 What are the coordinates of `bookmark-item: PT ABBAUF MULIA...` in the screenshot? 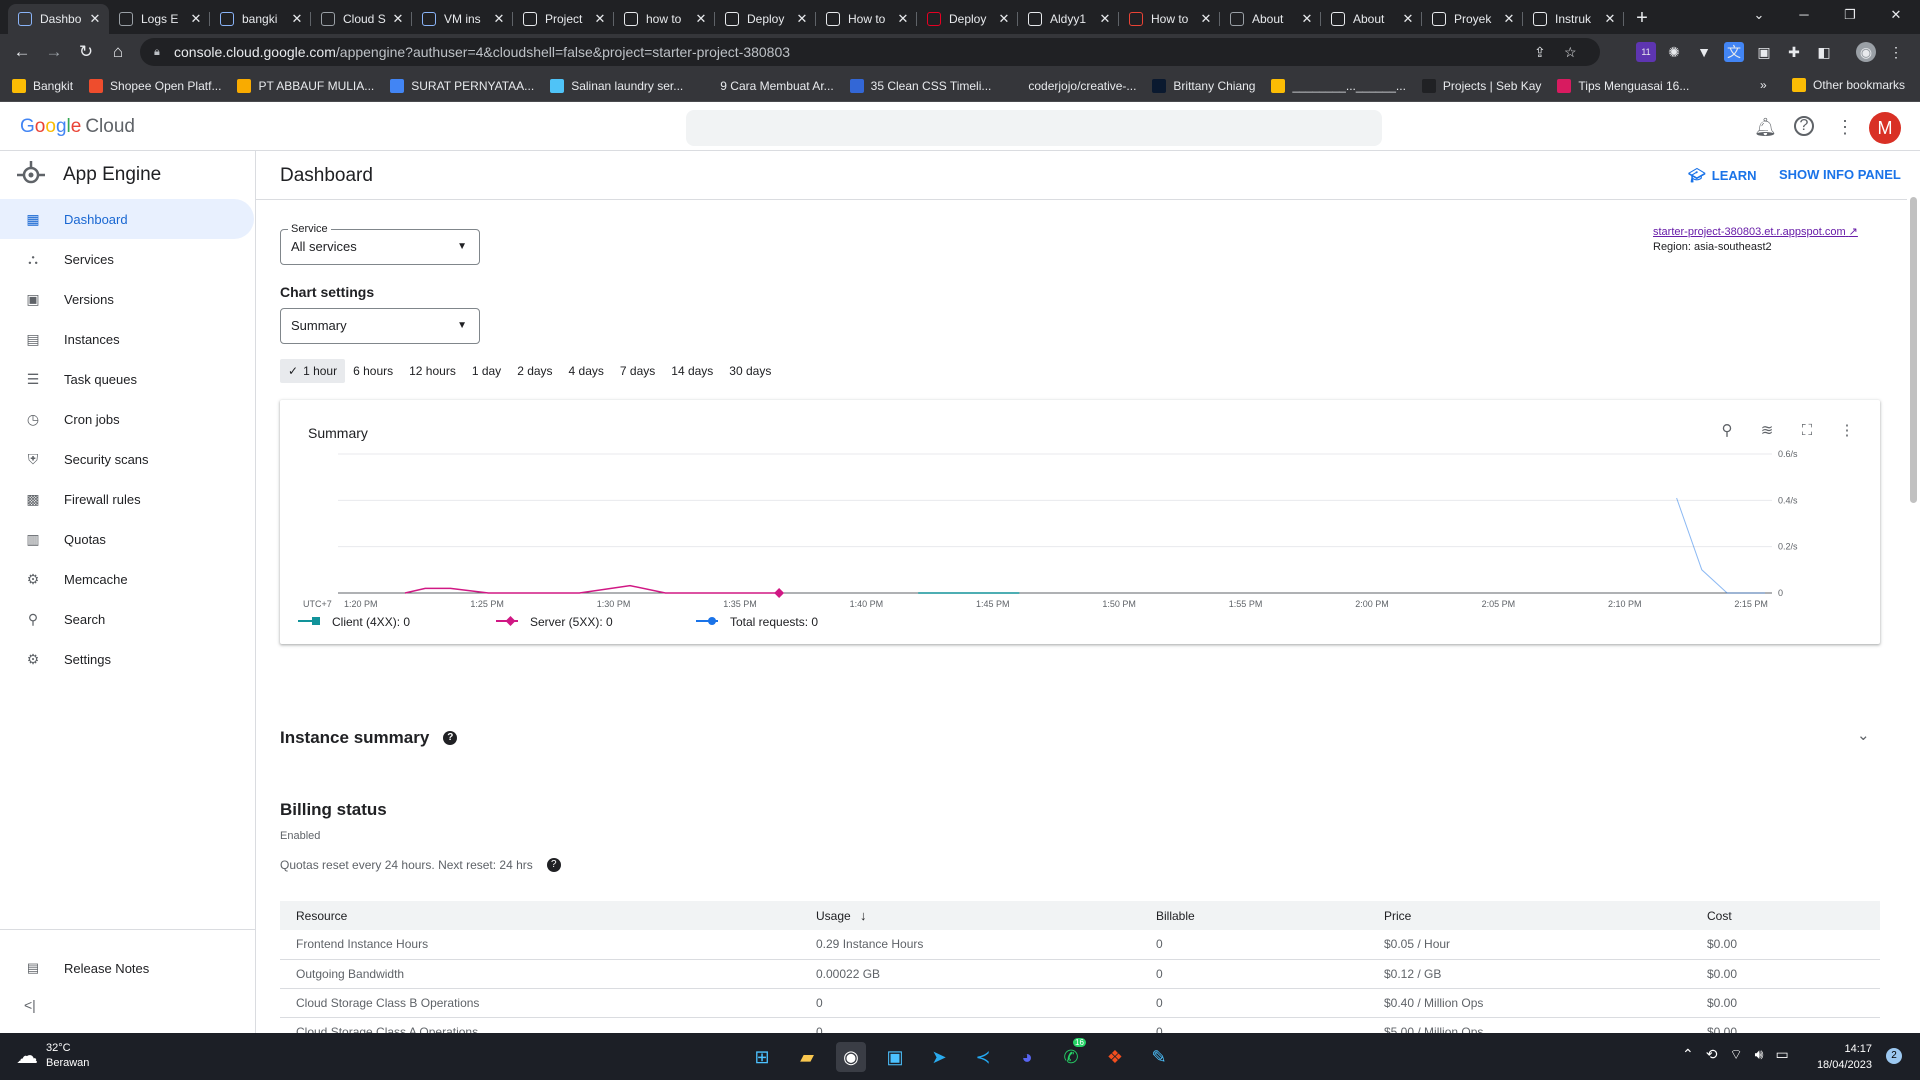 It's located at (305, 85).